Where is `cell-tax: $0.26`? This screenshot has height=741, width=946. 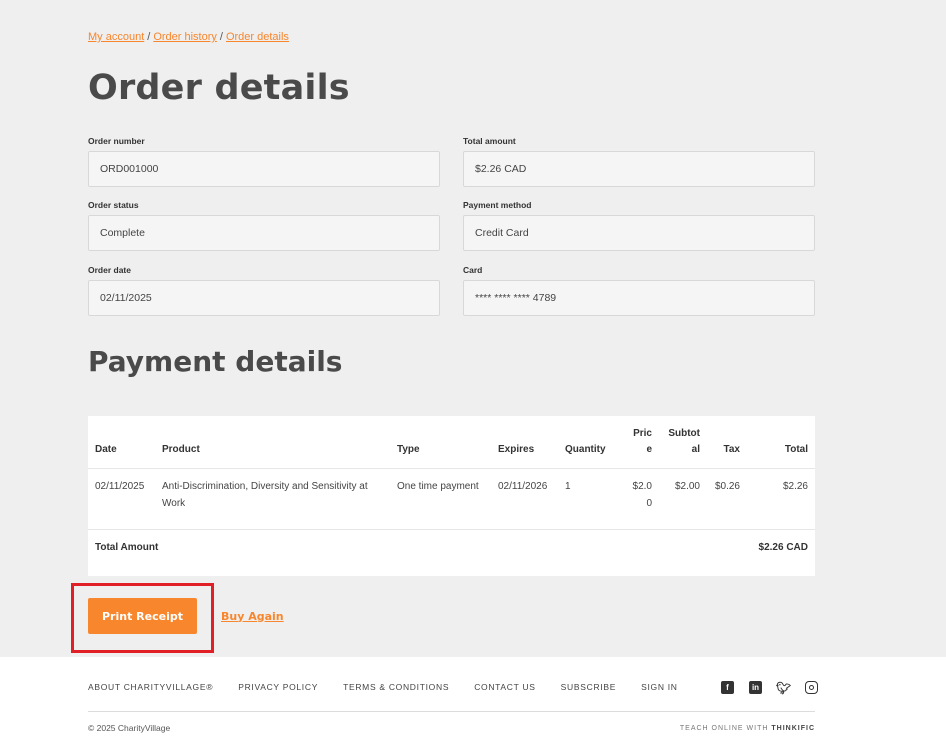 cell-tax: $0.26 is located at coordinates (727, 499).